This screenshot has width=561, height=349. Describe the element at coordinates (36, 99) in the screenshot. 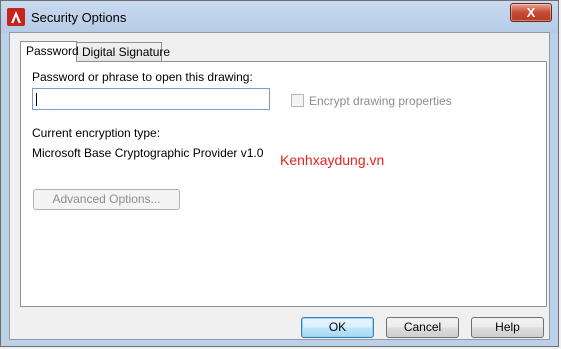

I see `text-caret` at that location.